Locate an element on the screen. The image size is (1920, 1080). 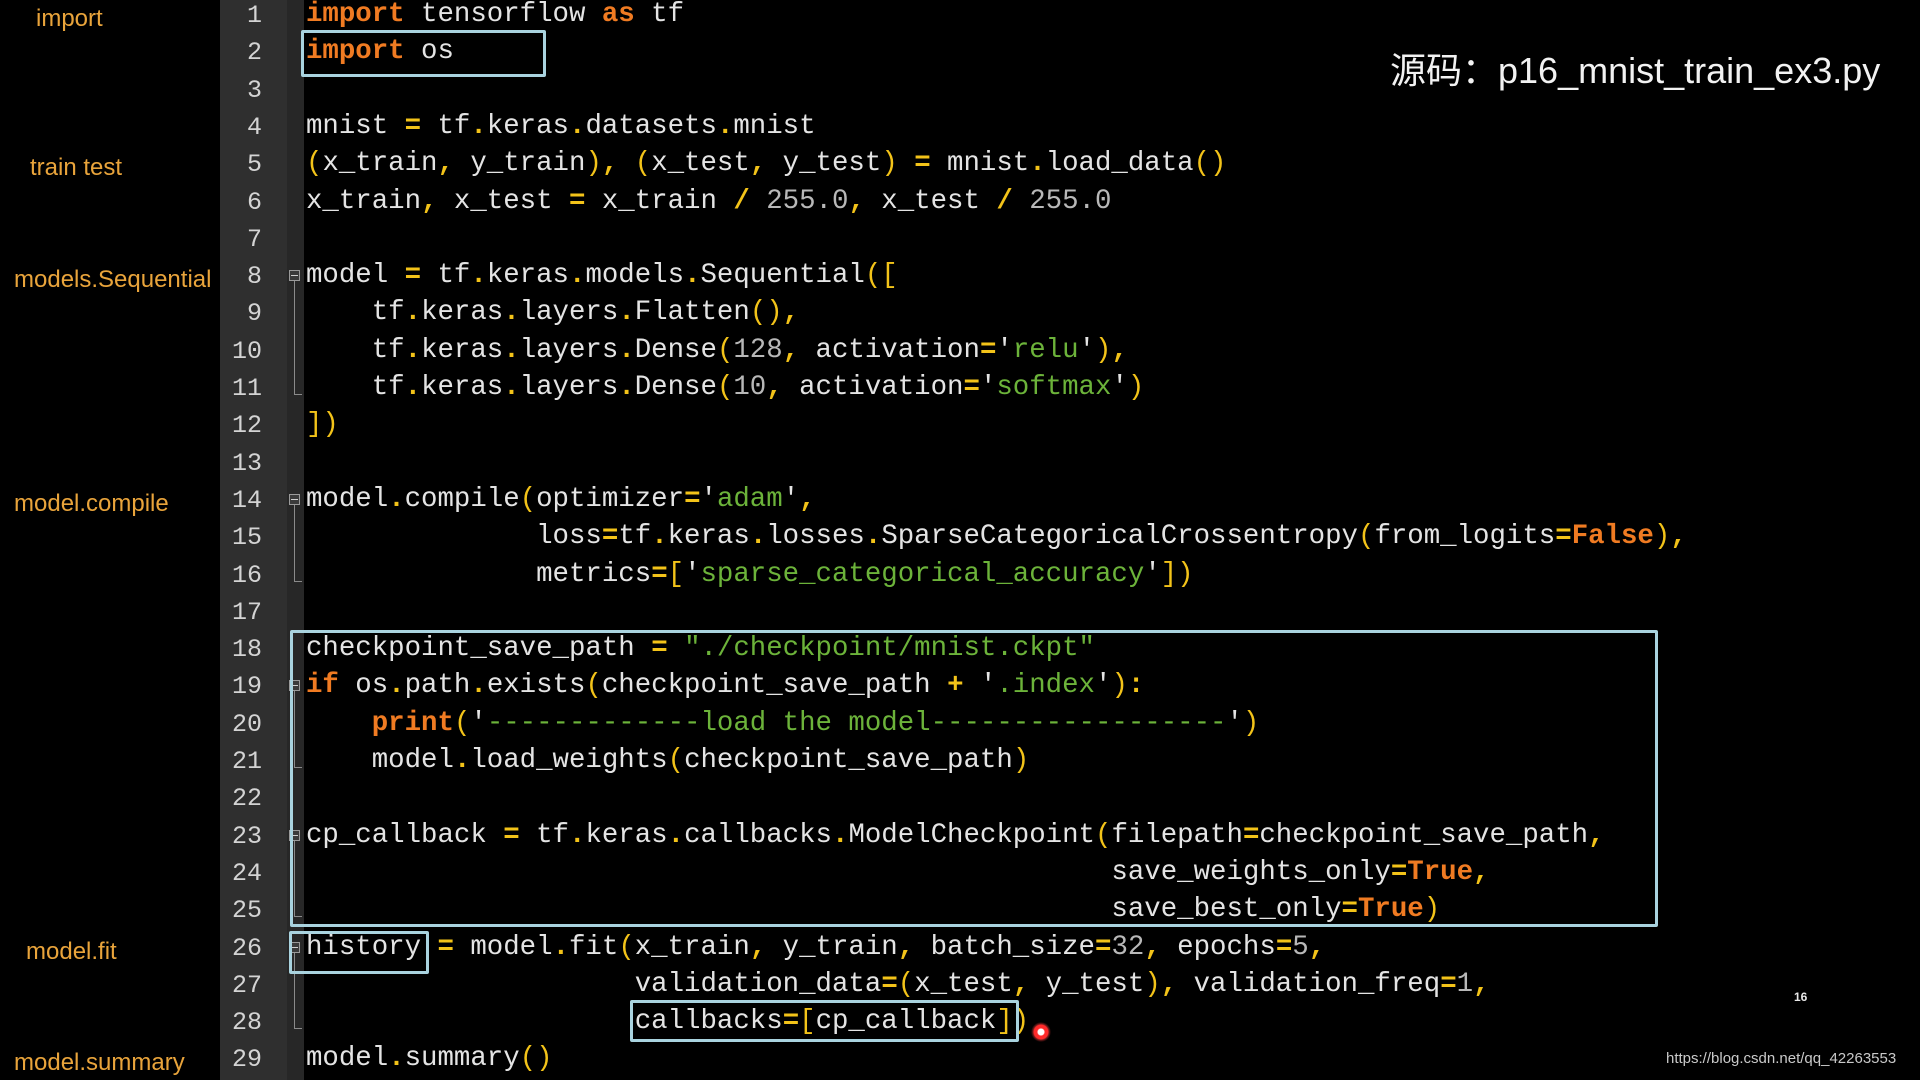
code-token: y_test is located at coordinates (1087, 984).